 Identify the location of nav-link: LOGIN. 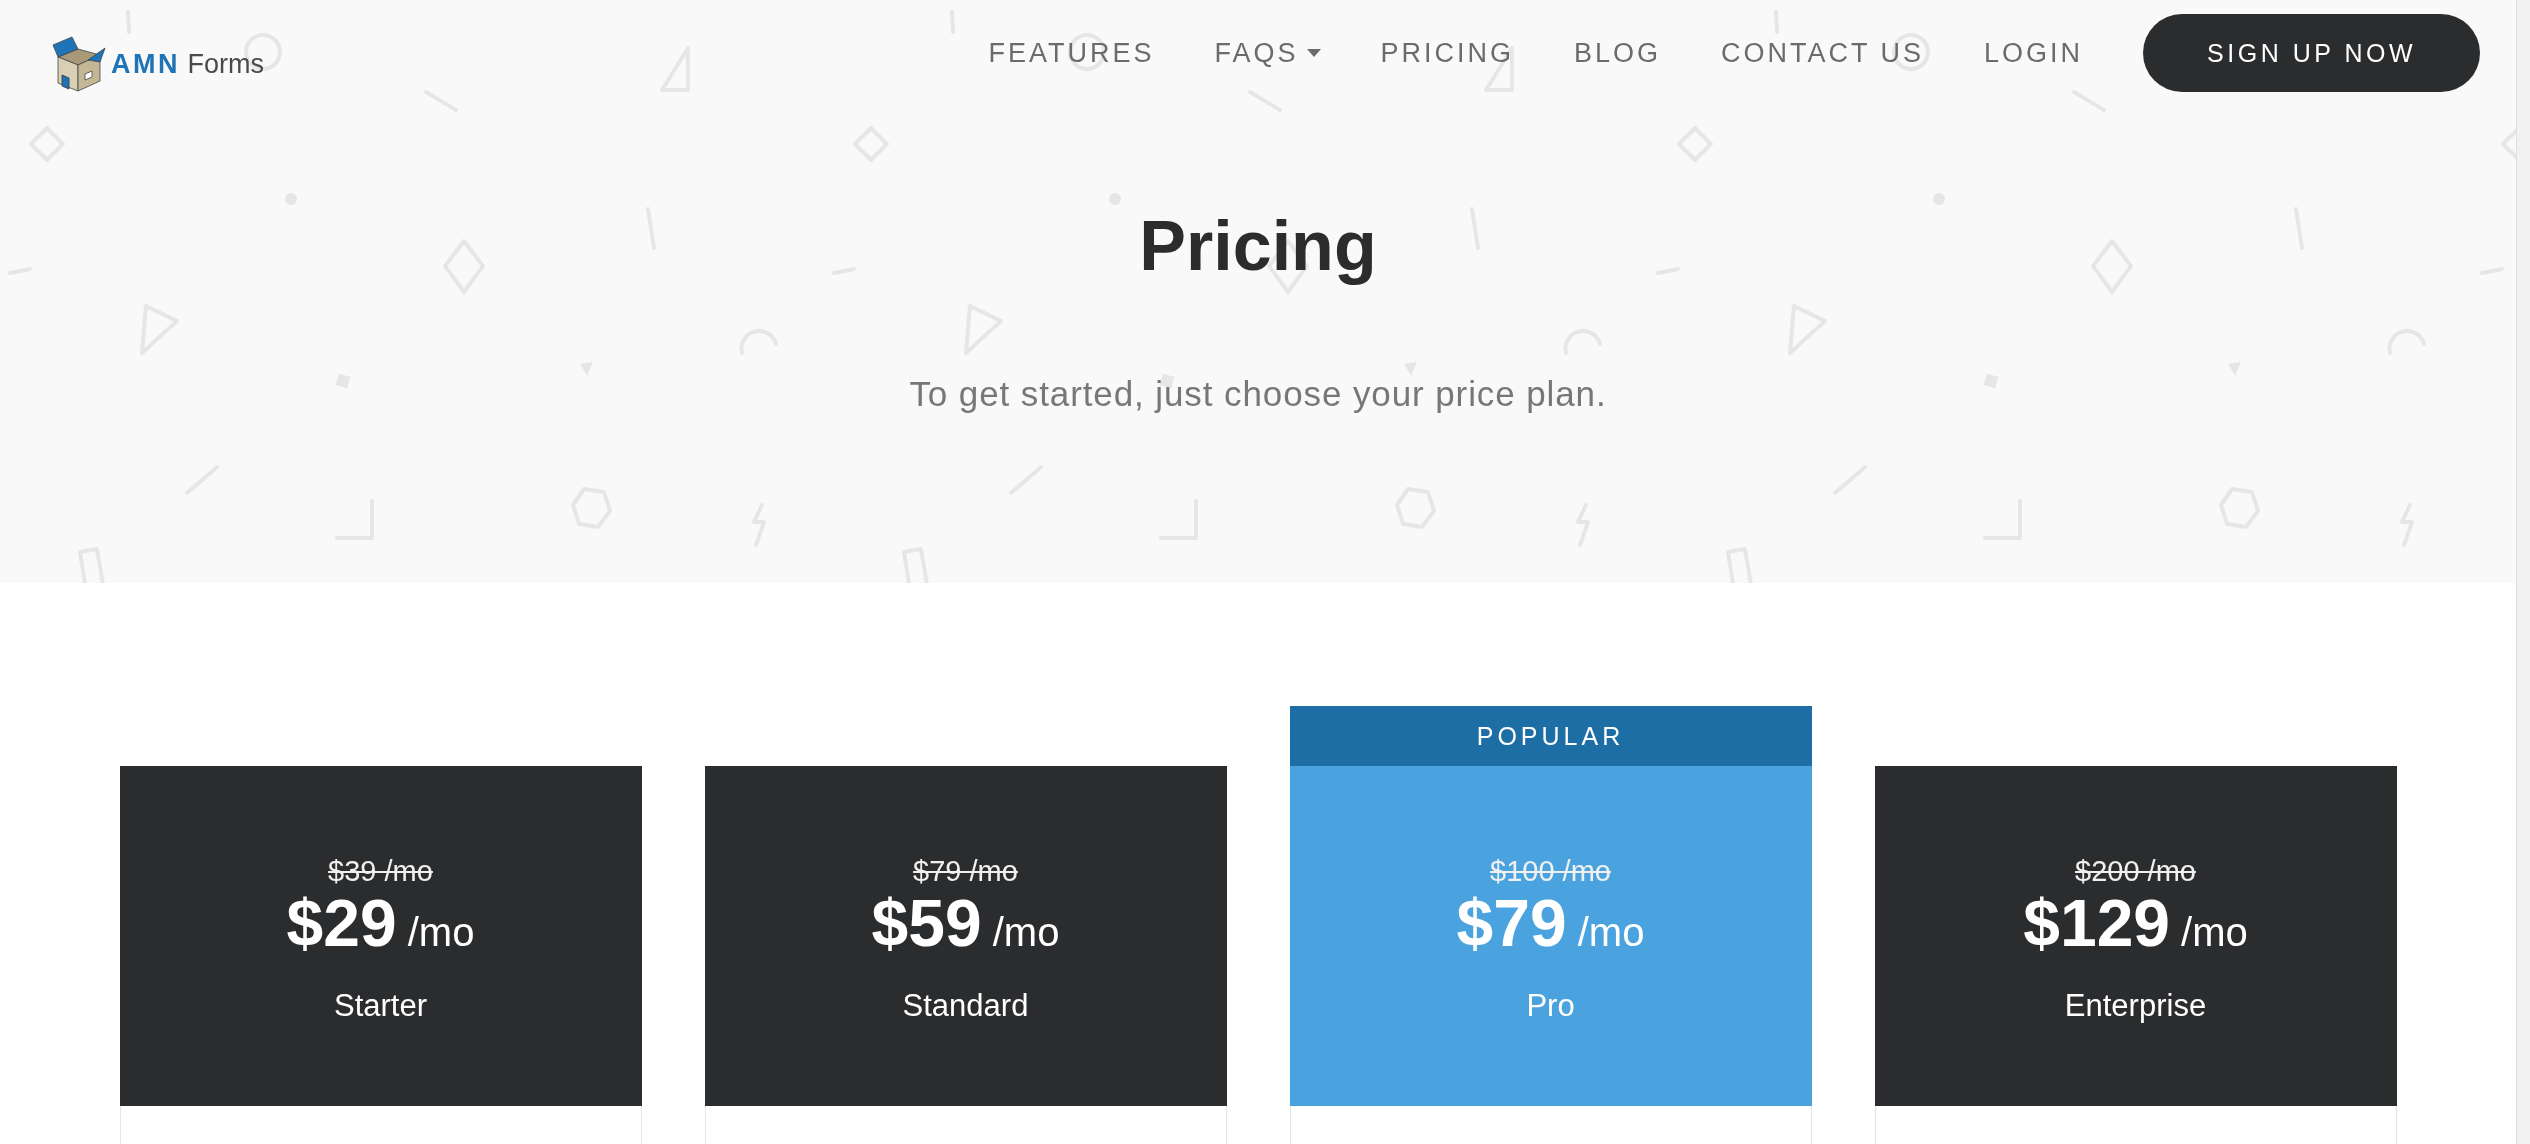
(2034, 53).